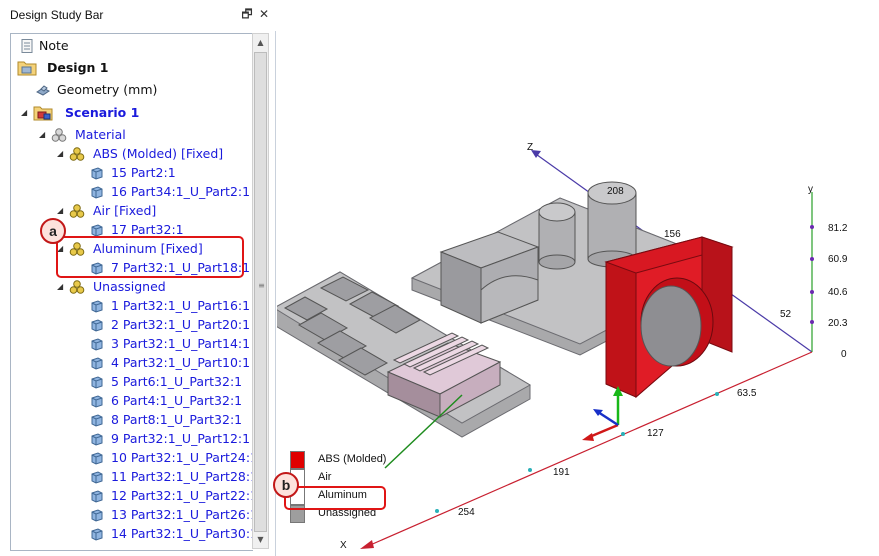  Describe the element at coordinates (102, 112) in the screenshot. I see `scenario-label: Scenario 1` at that location.